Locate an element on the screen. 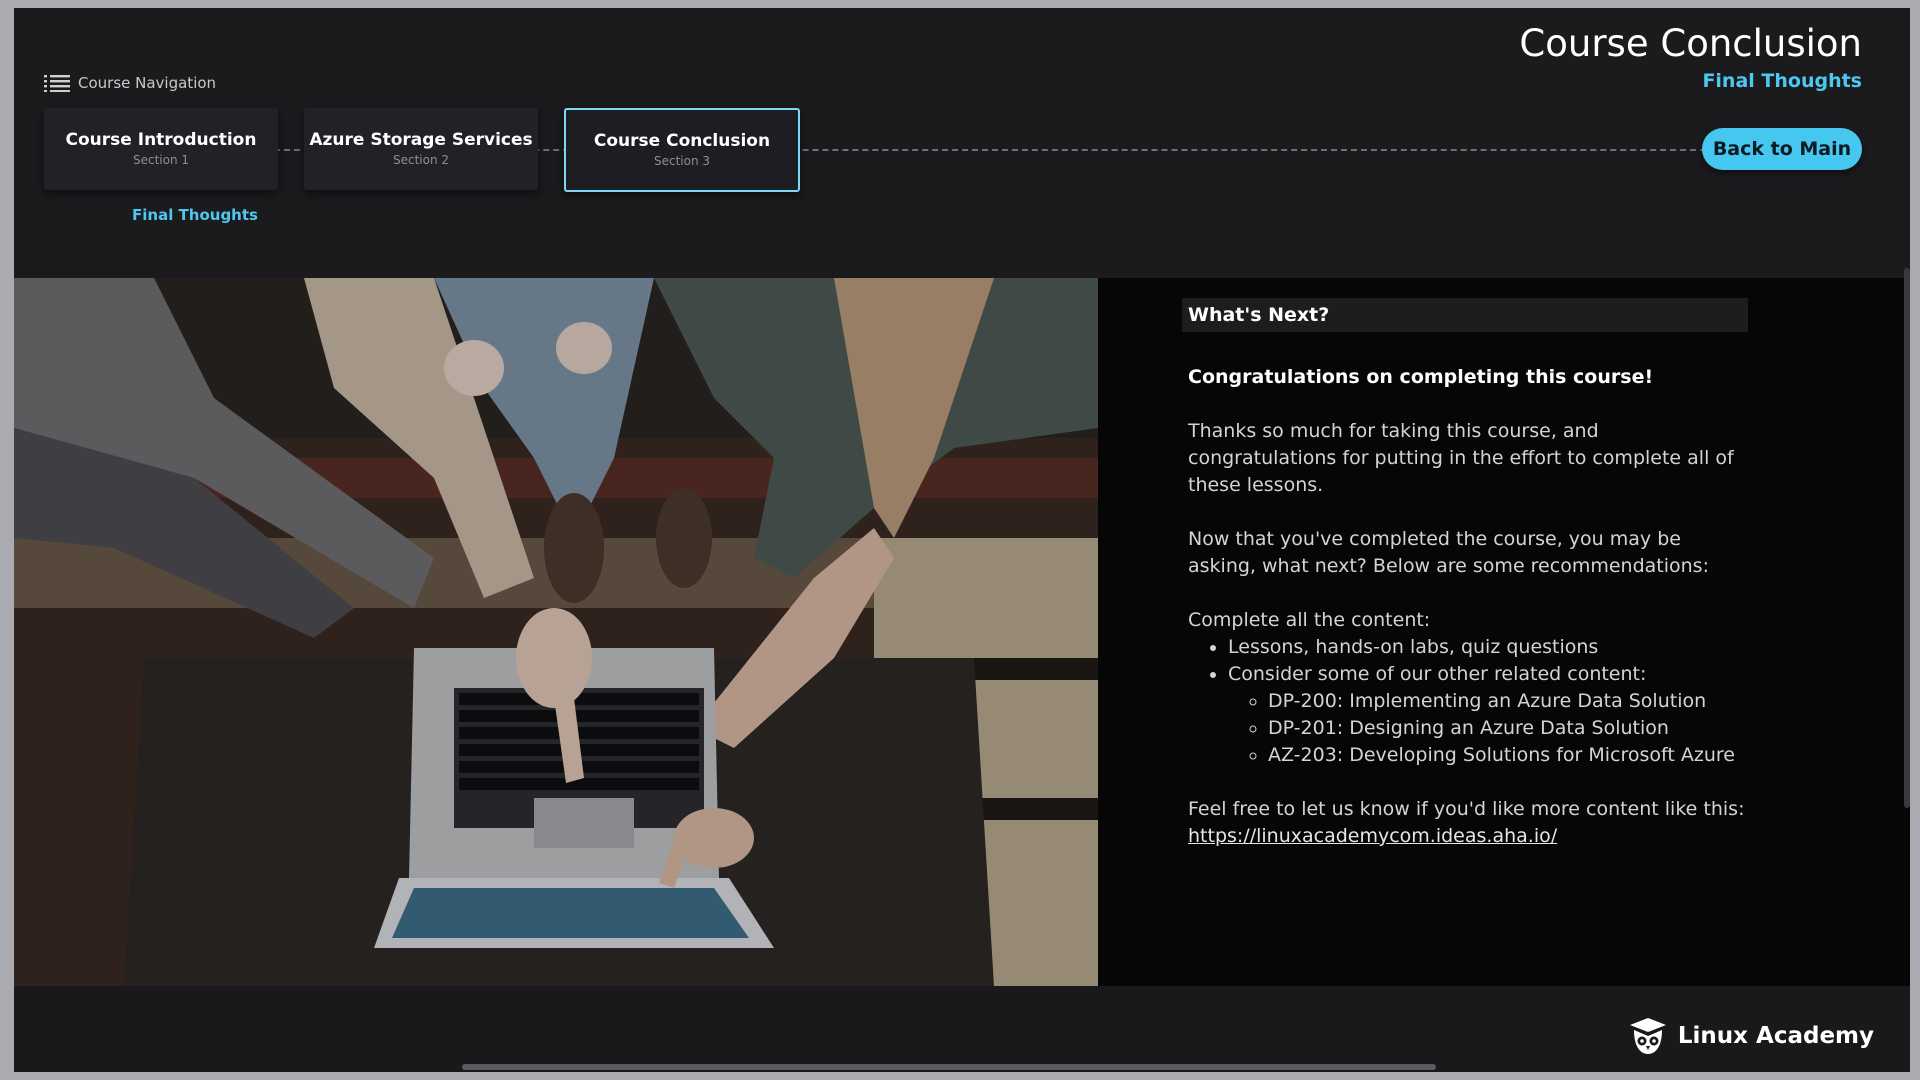  horizontal-scrollbar is located at coordinates (949, 1067).